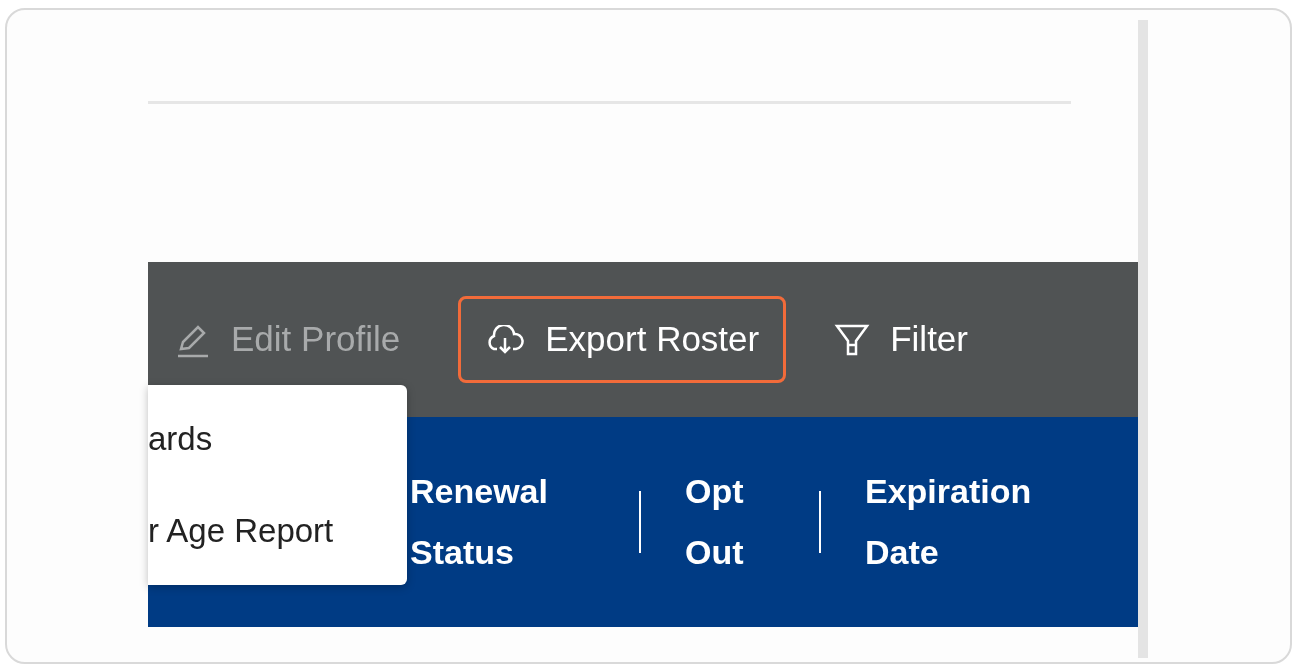 The width and height of the screenshot is (1294, 666). I want to click on scrollbar, so click(1143, 339).